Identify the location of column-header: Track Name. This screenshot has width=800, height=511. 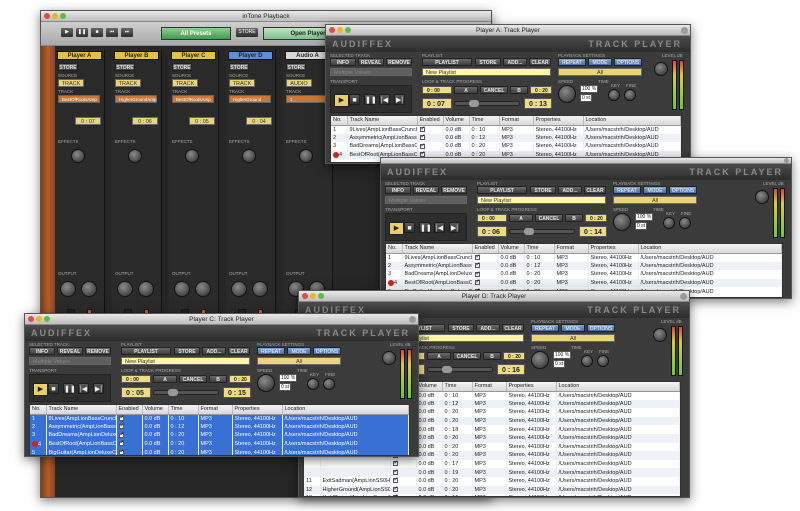
(437, 249).